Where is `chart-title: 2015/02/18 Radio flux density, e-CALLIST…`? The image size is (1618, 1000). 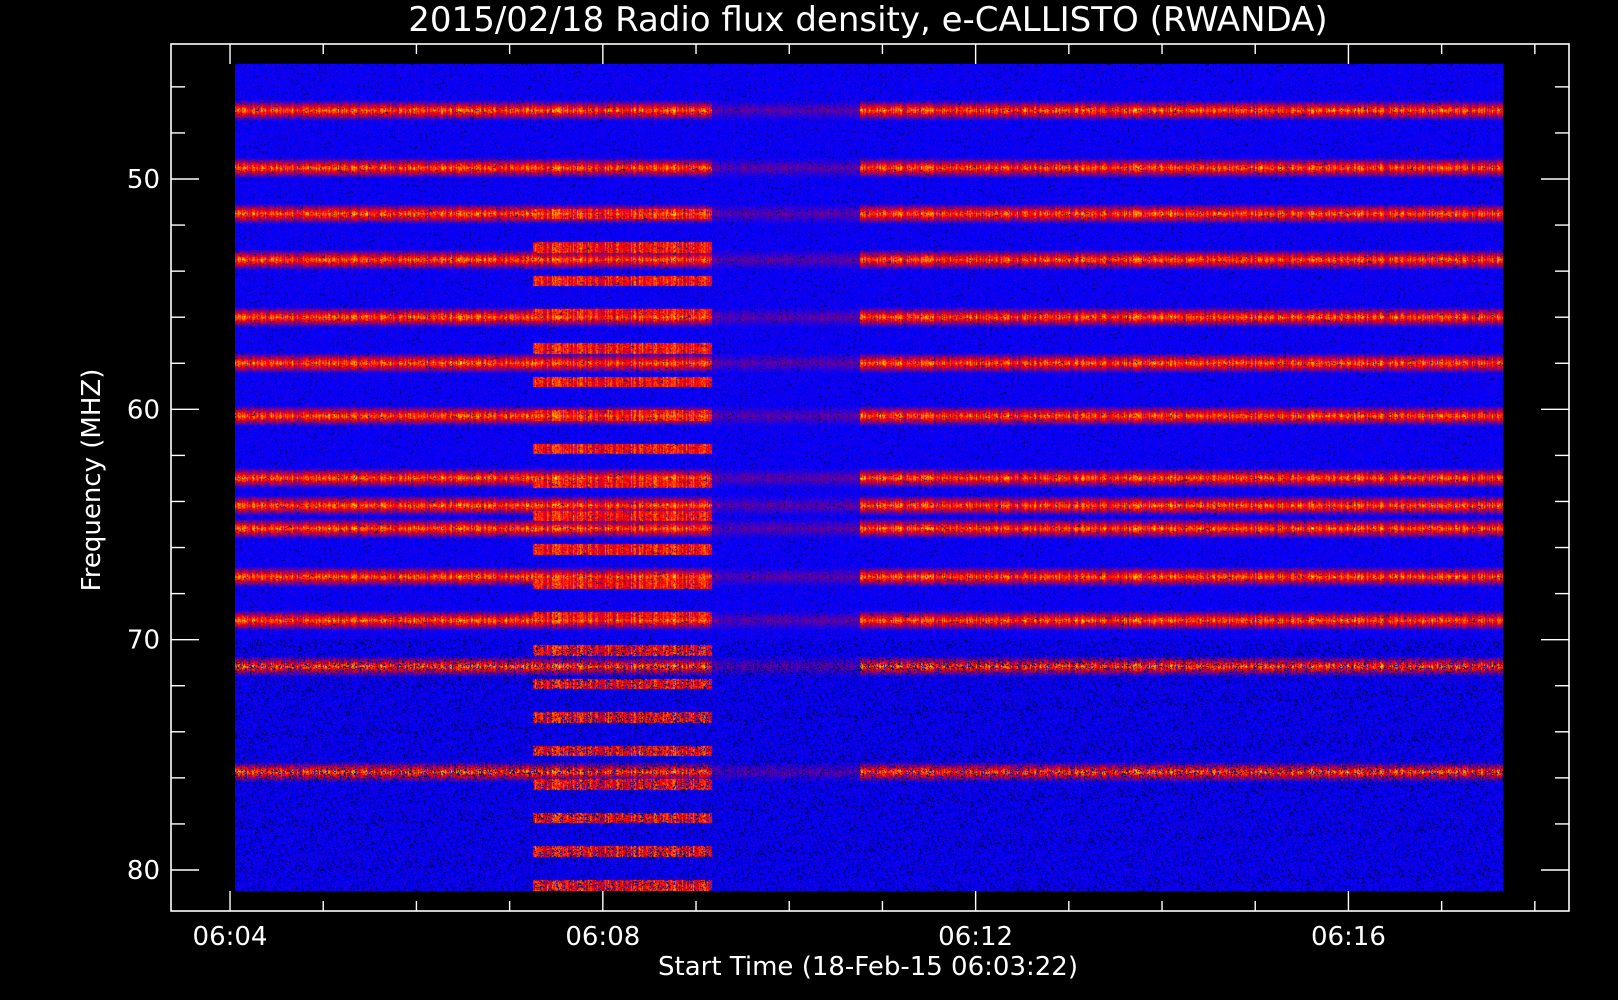
chart-title: 2015/02/18 Radio flux density, e-CALLIST… is located at coordinates (867, 20).